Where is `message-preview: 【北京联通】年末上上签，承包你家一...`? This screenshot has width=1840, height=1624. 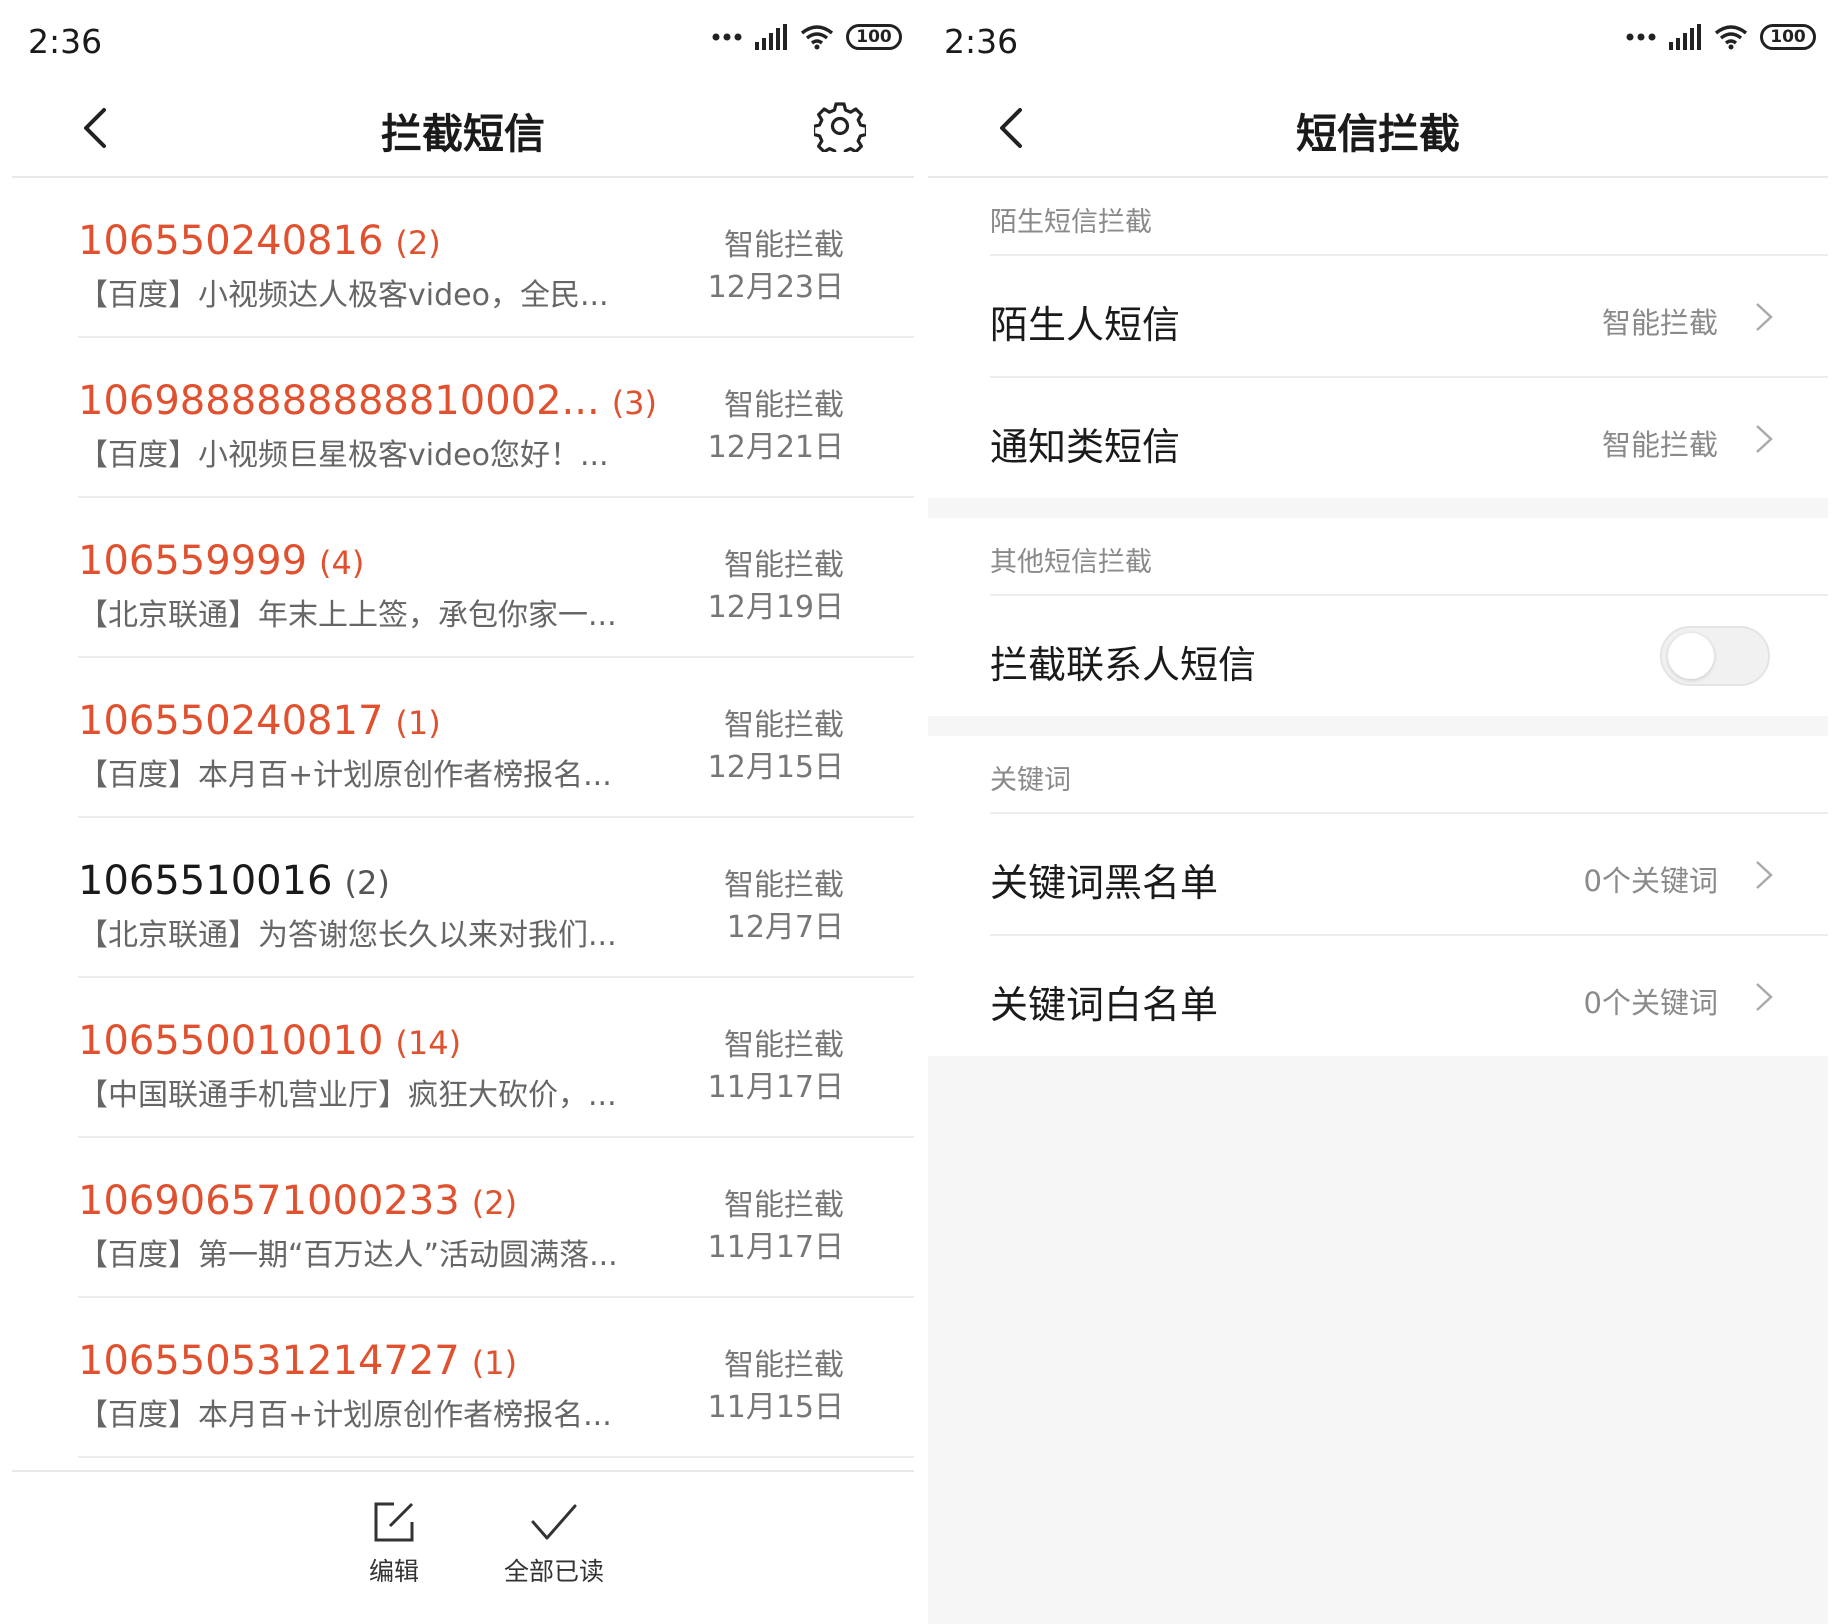 message-preview: 【北京联通】年末上上签，承包你家一... is located at coordinates (347, 615).